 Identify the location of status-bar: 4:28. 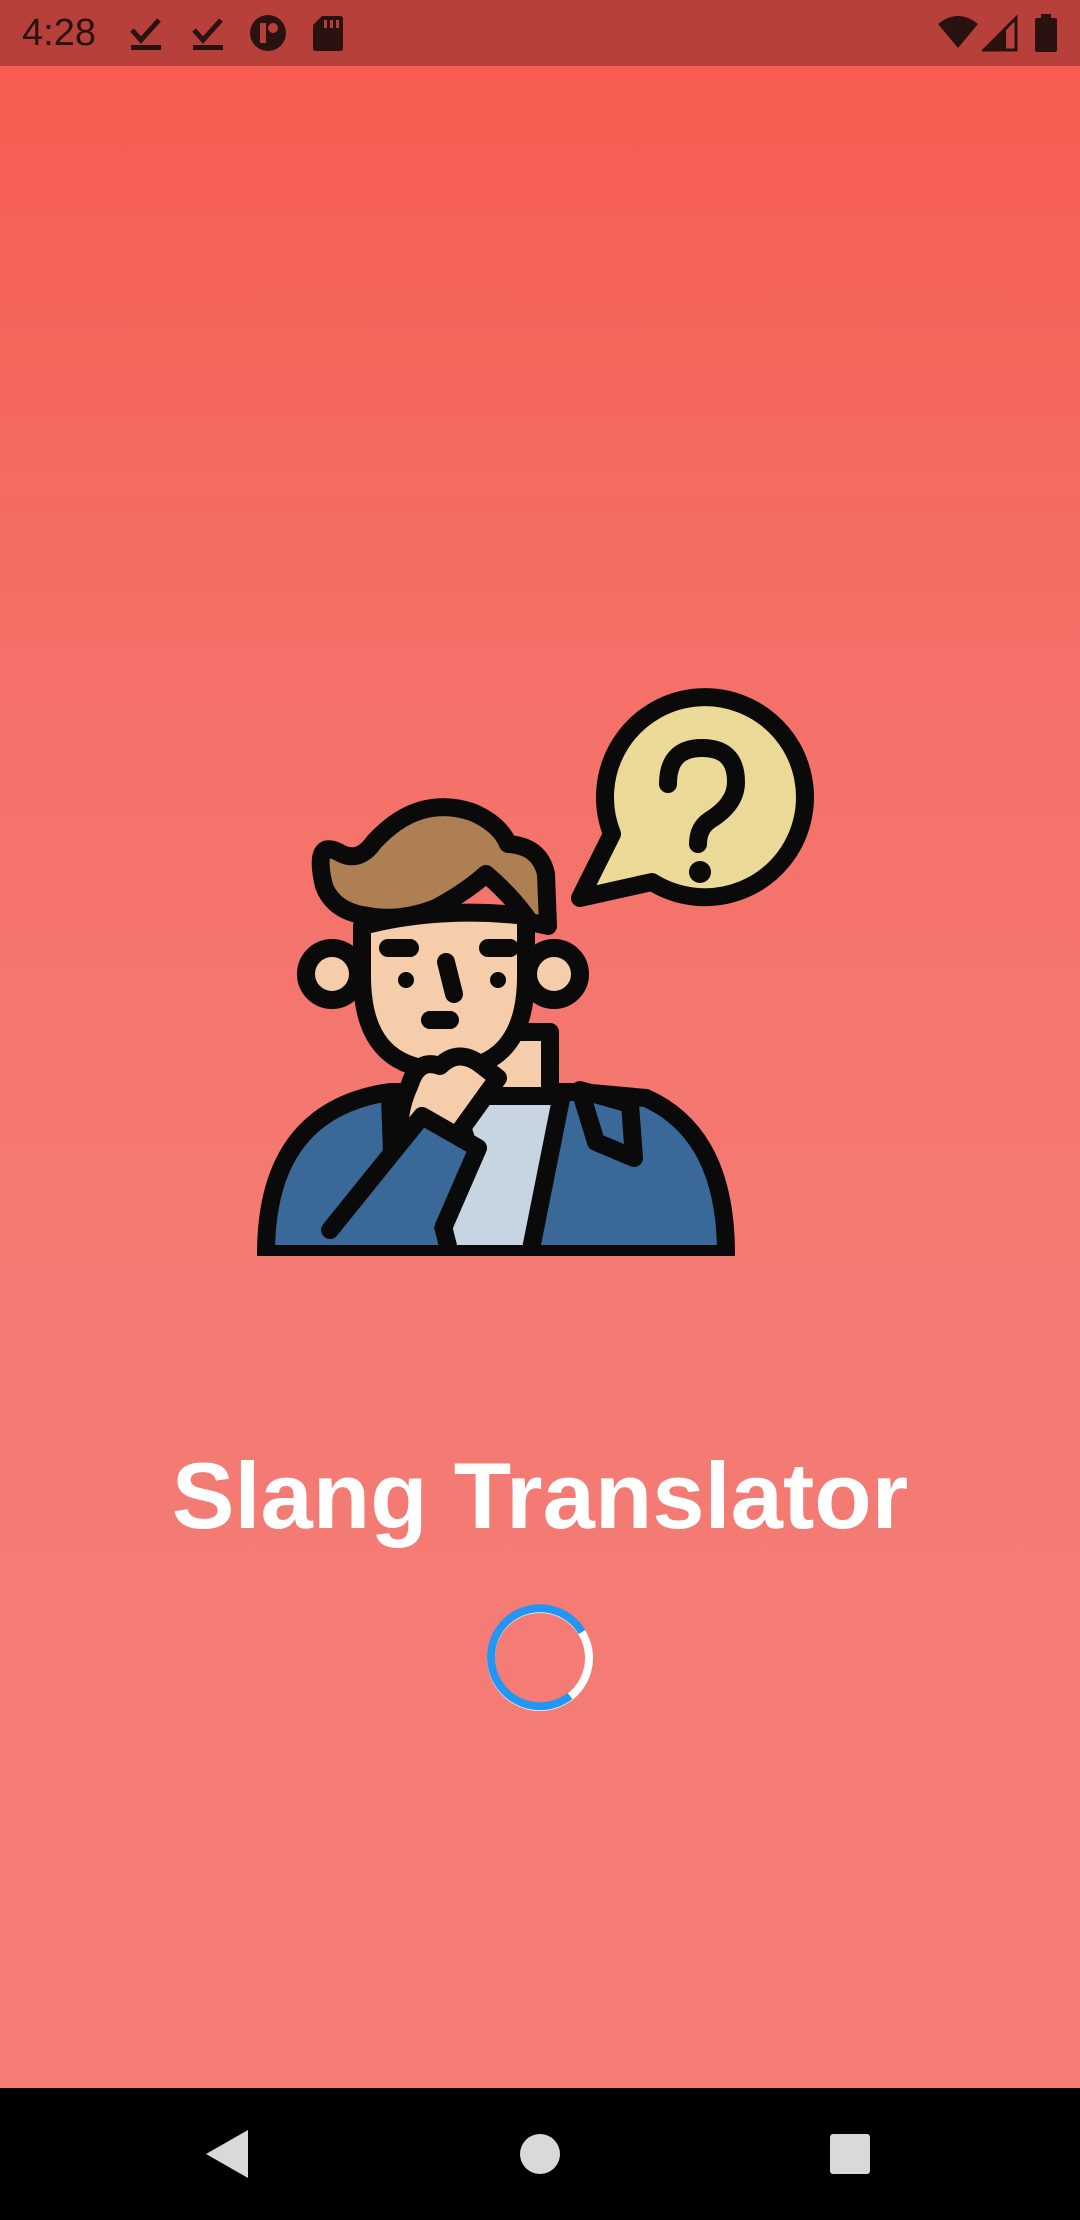
(540, 33).